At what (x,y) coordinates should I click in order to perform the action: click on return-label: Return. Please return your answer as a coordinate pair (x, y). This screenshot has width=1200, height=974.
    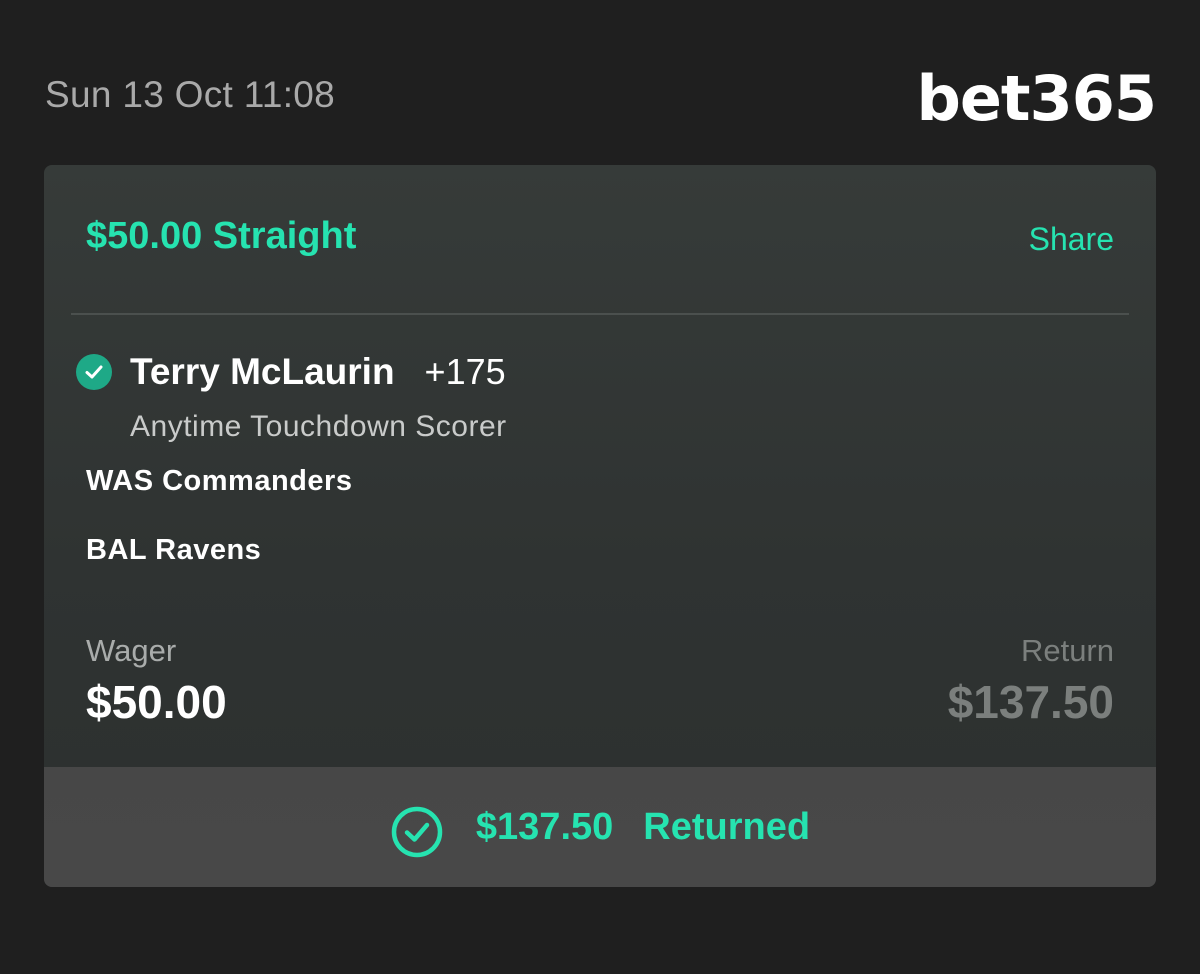
    Looking at the image, I should click on (1067, 650).